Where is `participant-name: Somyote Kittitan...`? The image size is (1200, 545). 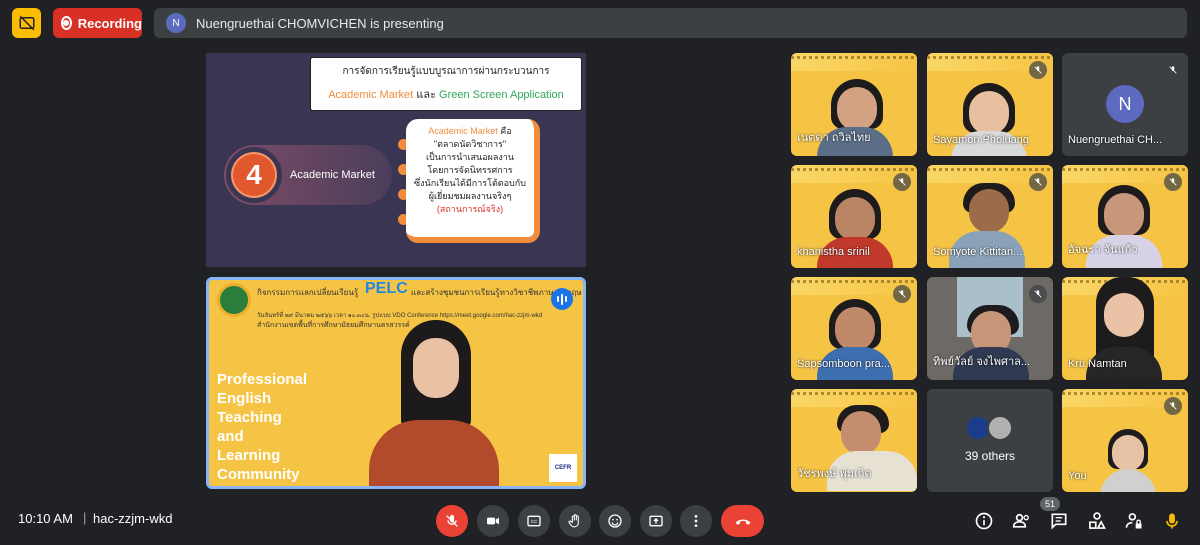 participant-name: Somyote Kittitan... is located at coordinates (978, 252).